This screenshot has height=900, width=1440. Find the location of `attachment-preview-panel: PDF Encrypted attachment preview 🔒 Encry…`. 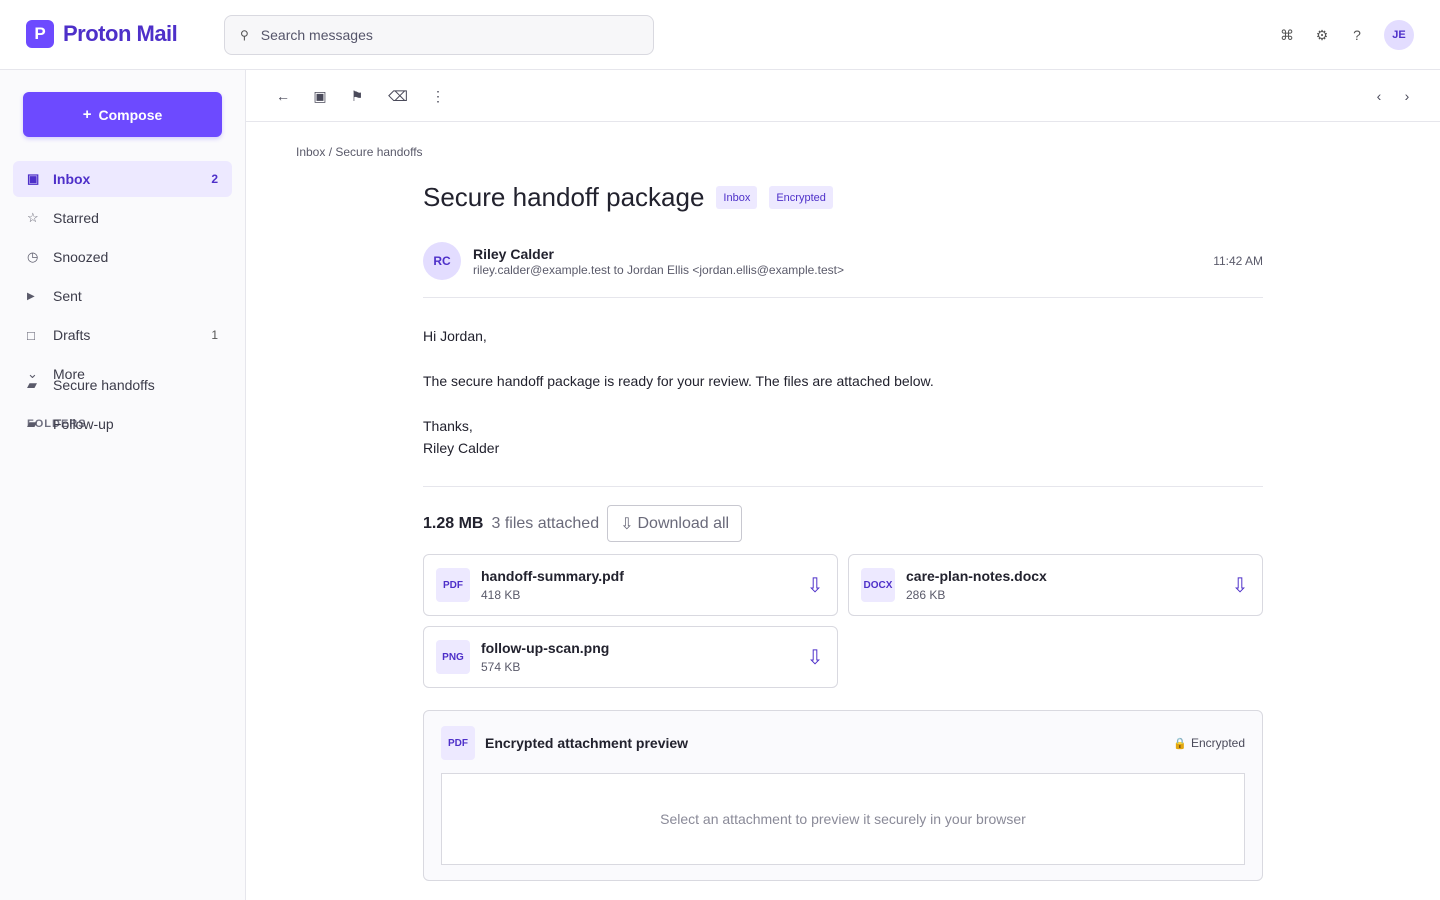

attachment-preview-panel: PDF Encrypted attachment preview 🔒 Encry… is located at coordinates (843, 795).